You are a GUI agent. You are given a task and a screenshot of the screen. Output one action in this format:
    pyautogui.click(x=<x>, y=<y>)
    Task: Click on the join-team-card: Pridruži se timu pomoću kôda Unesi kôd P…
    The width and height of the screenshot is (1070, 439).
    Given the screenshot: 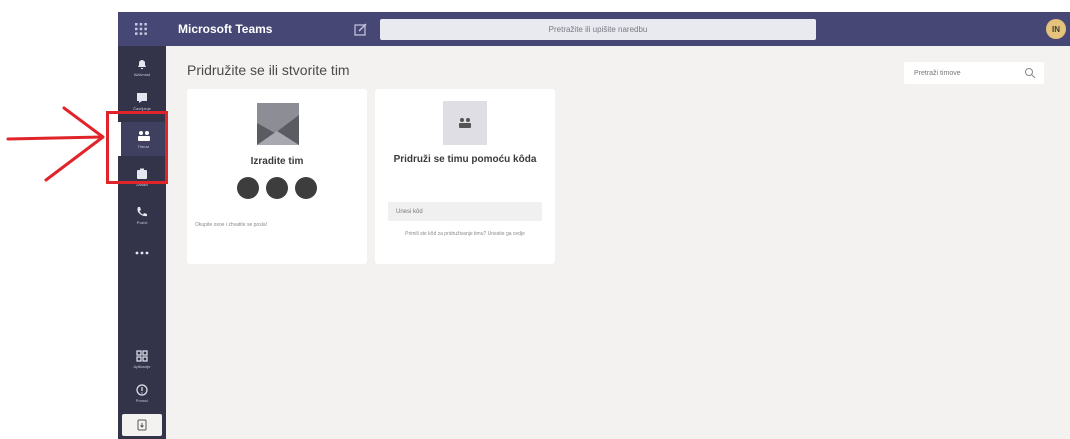 What is the action you would take?
    pyautogui.click(x=465, y=176)
    